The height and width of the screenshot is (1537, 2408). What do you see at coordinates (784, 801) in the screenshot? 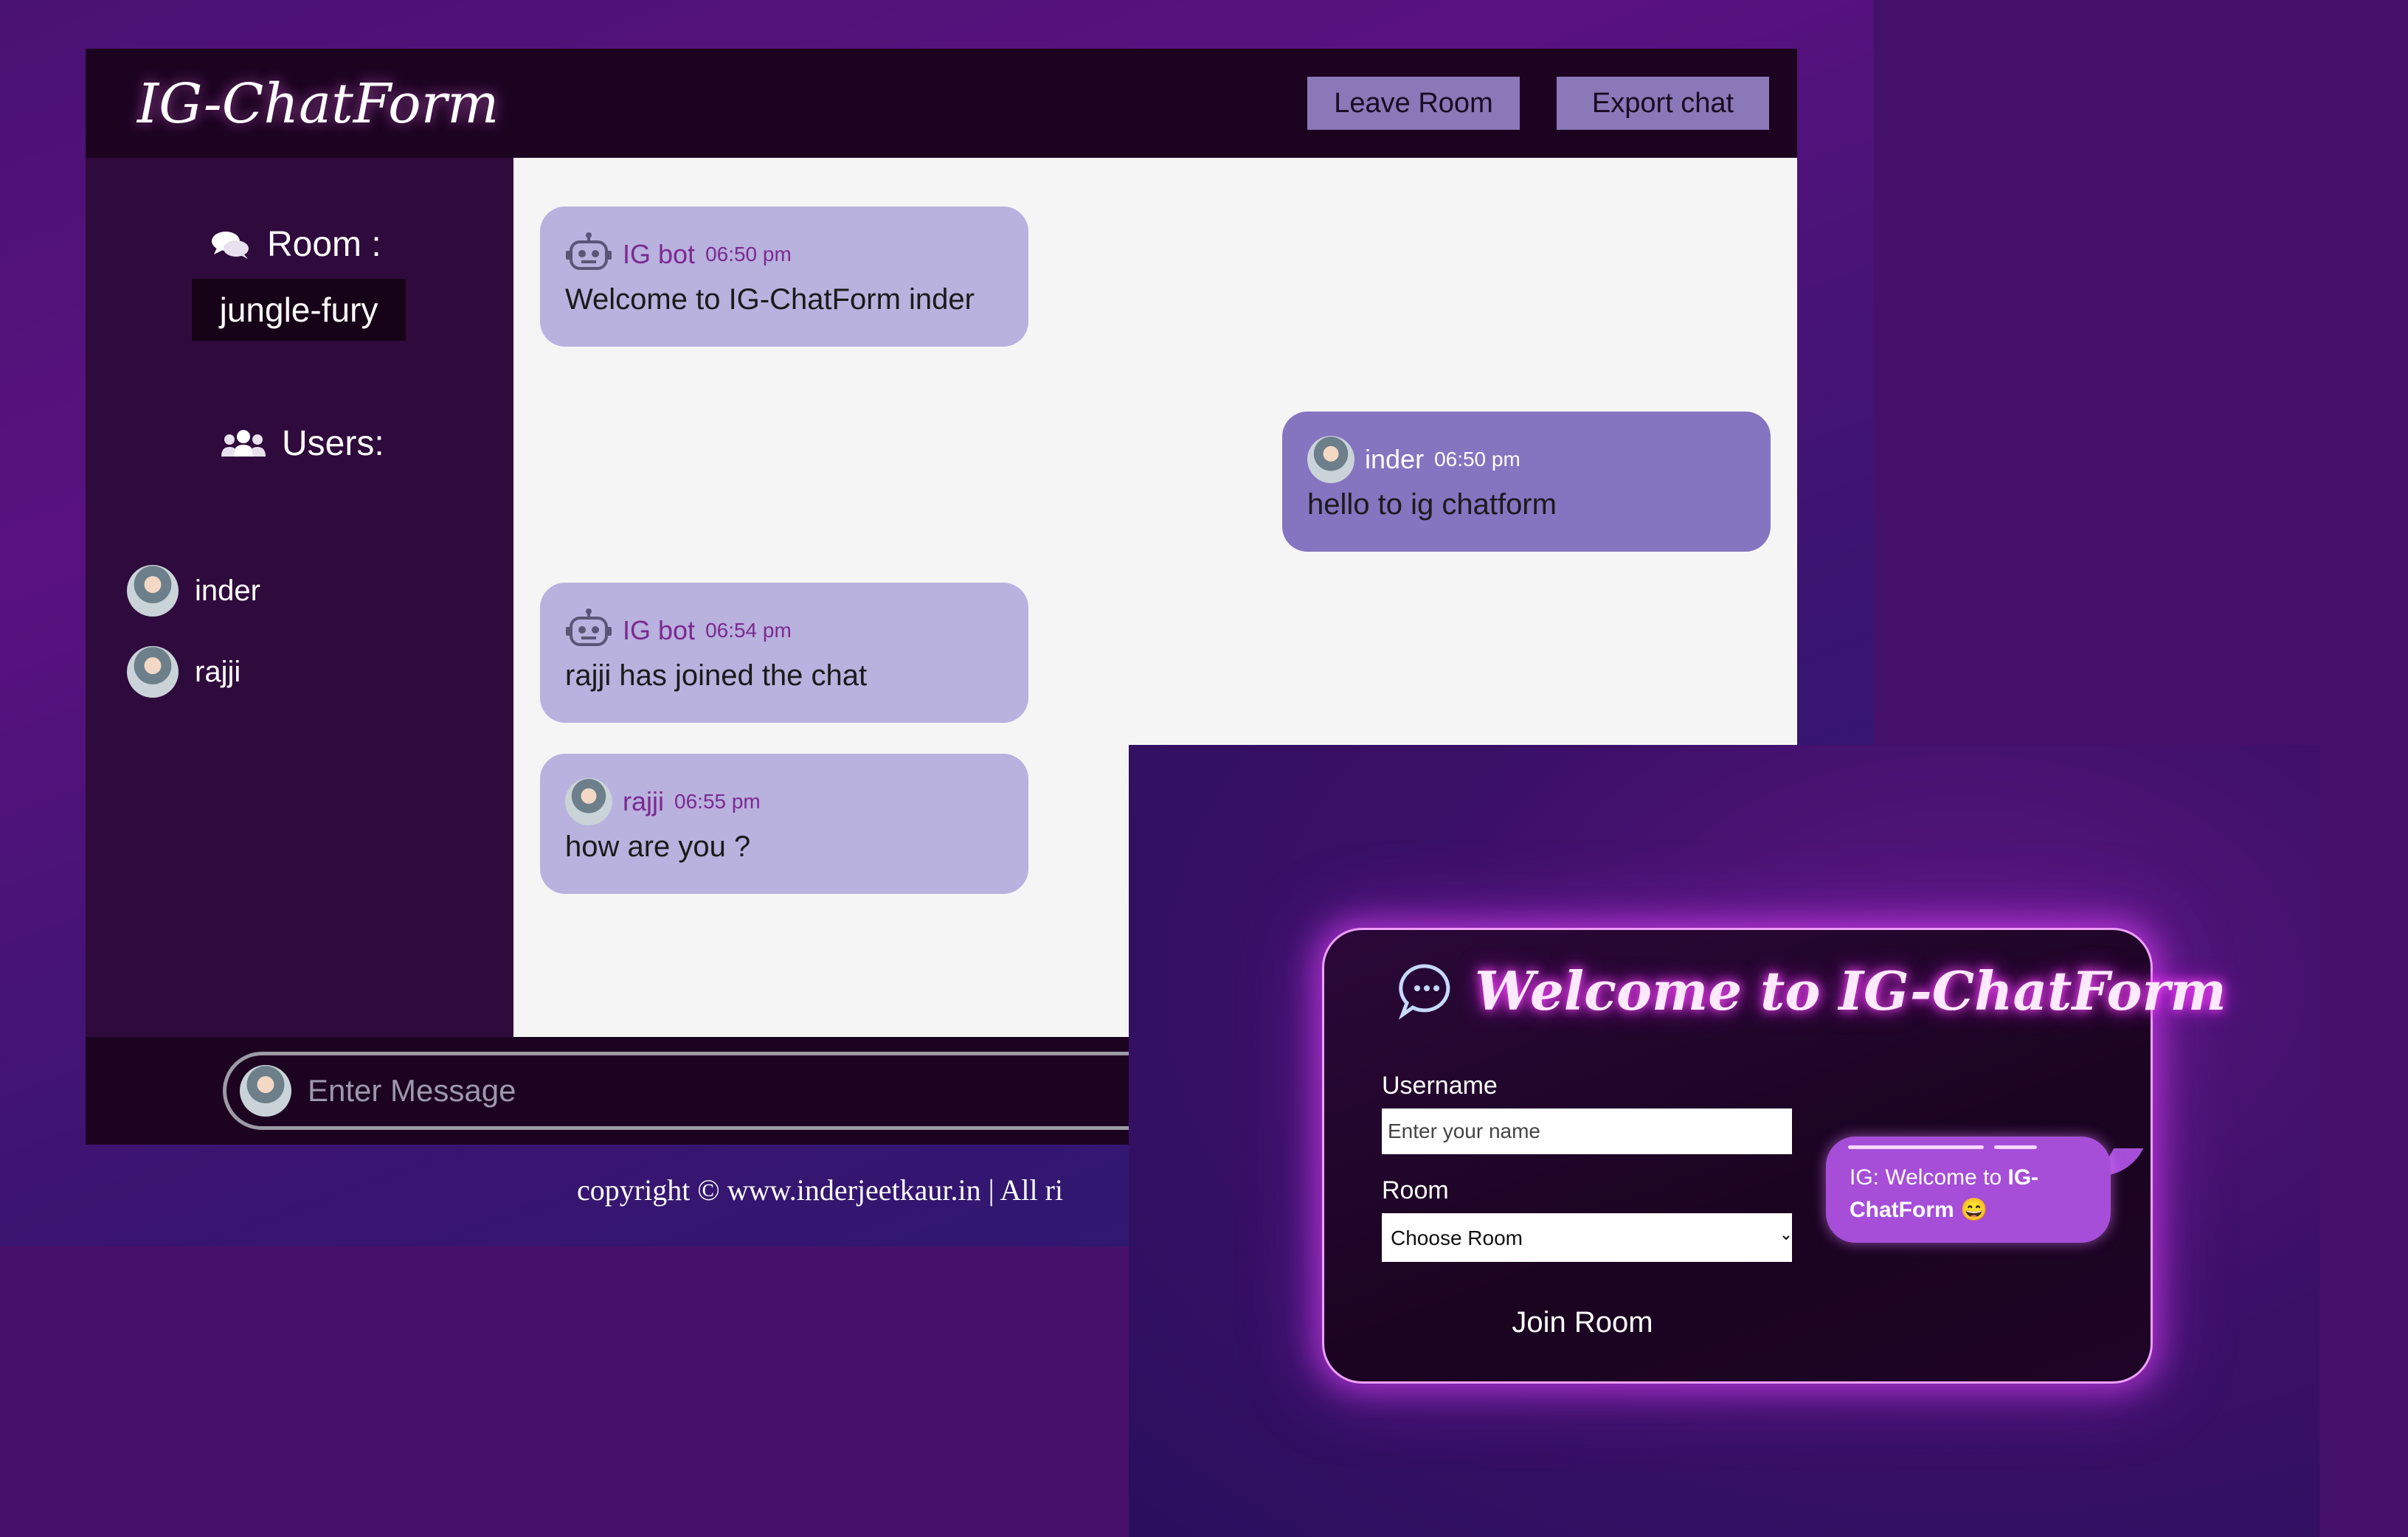
I see `message-meta: rajji 06:55 pm` at bounding box center [784, 801].